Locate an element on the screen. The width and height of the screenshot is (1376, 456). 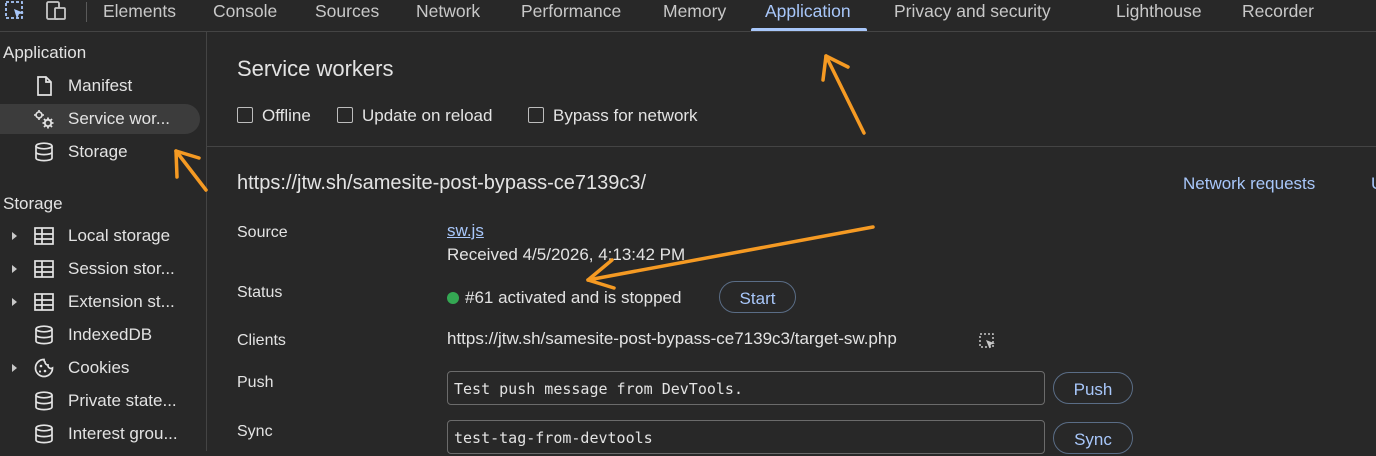
push-button: Push is located at coordinates (1093, 388).